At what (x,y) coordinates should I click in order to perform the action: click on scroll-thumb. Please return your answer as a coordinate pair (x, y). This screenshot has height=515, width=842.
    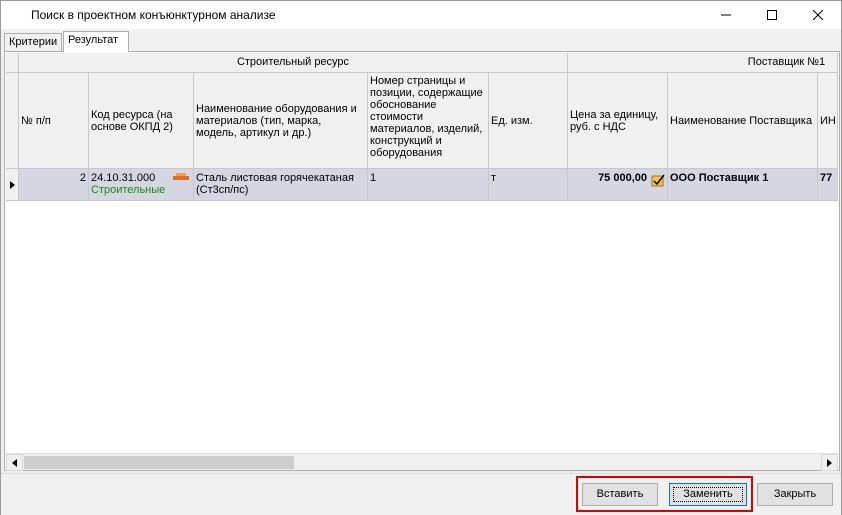
    Looking at the image, I should click on (159, 462).